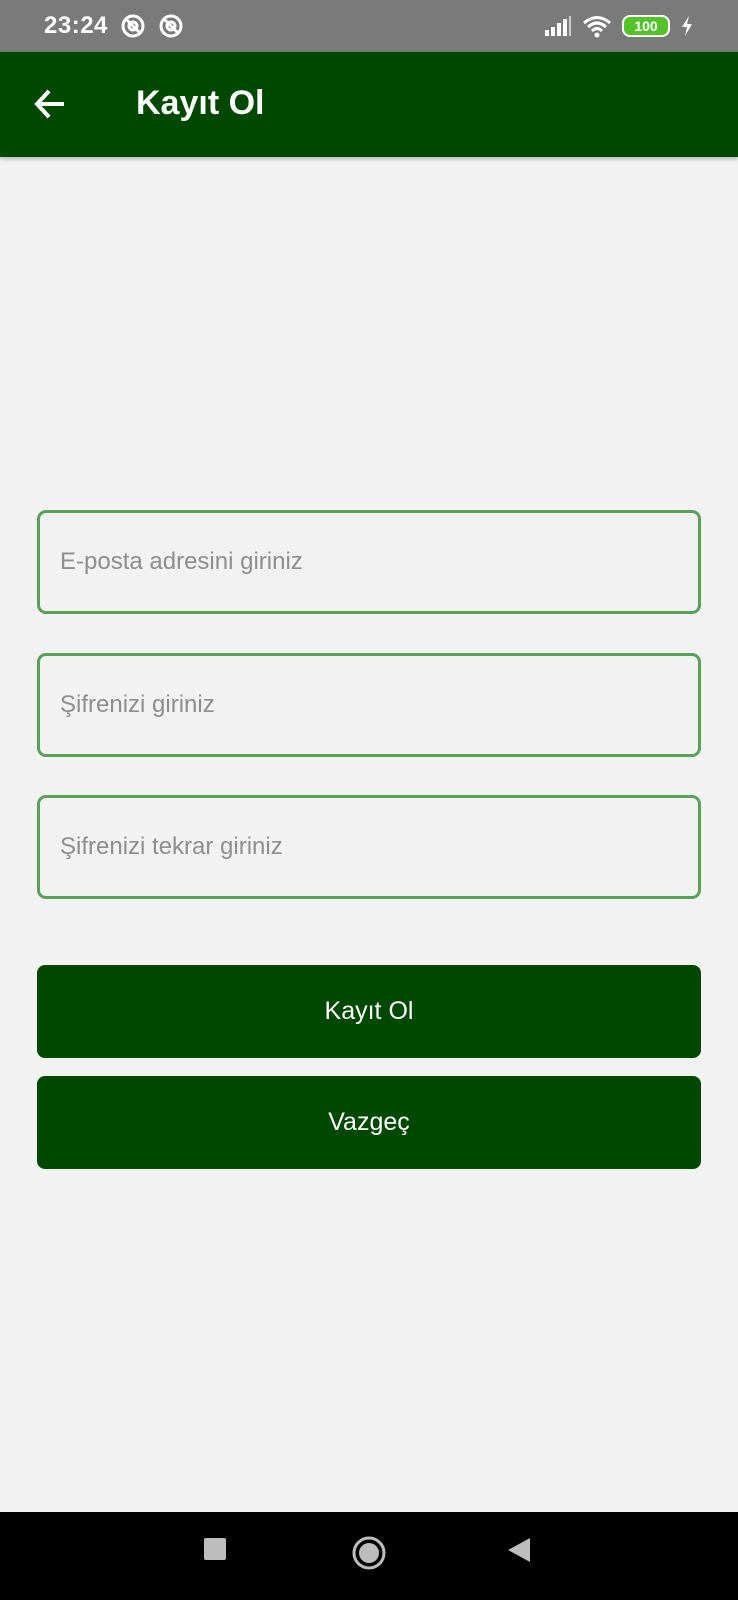 The width and height of the screenshot is (738, 1600). What do you see at coordinates (114, 26) in the screenshot?
I see `status-left: 23:24` at bounding box center [114, 26].